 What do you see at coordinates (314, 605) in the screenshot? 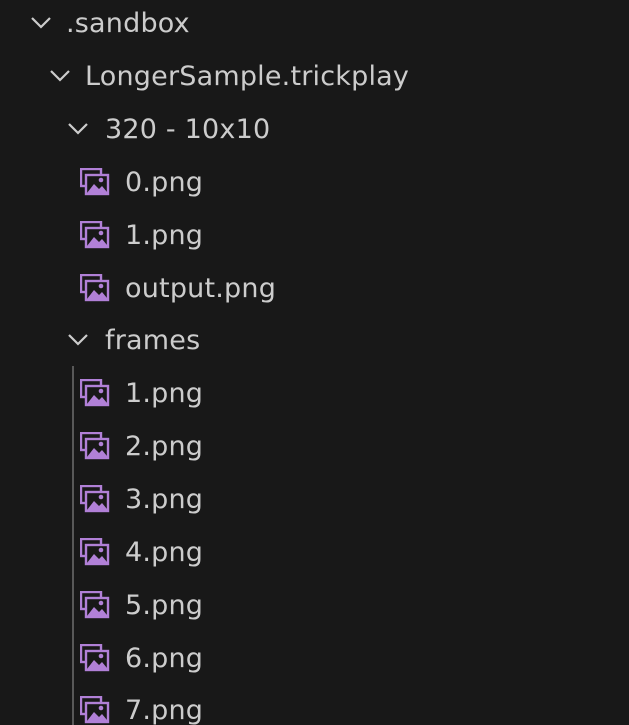
I see `tree-file-frames-5-png: 5.png` at bounding box center [314, 605].